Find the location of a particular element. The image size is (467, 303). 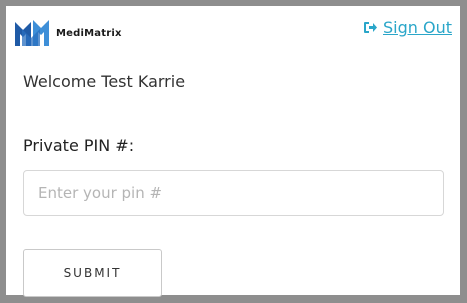

welcome-text: Welcome Test Karrie is located at coordinates (104, 81).